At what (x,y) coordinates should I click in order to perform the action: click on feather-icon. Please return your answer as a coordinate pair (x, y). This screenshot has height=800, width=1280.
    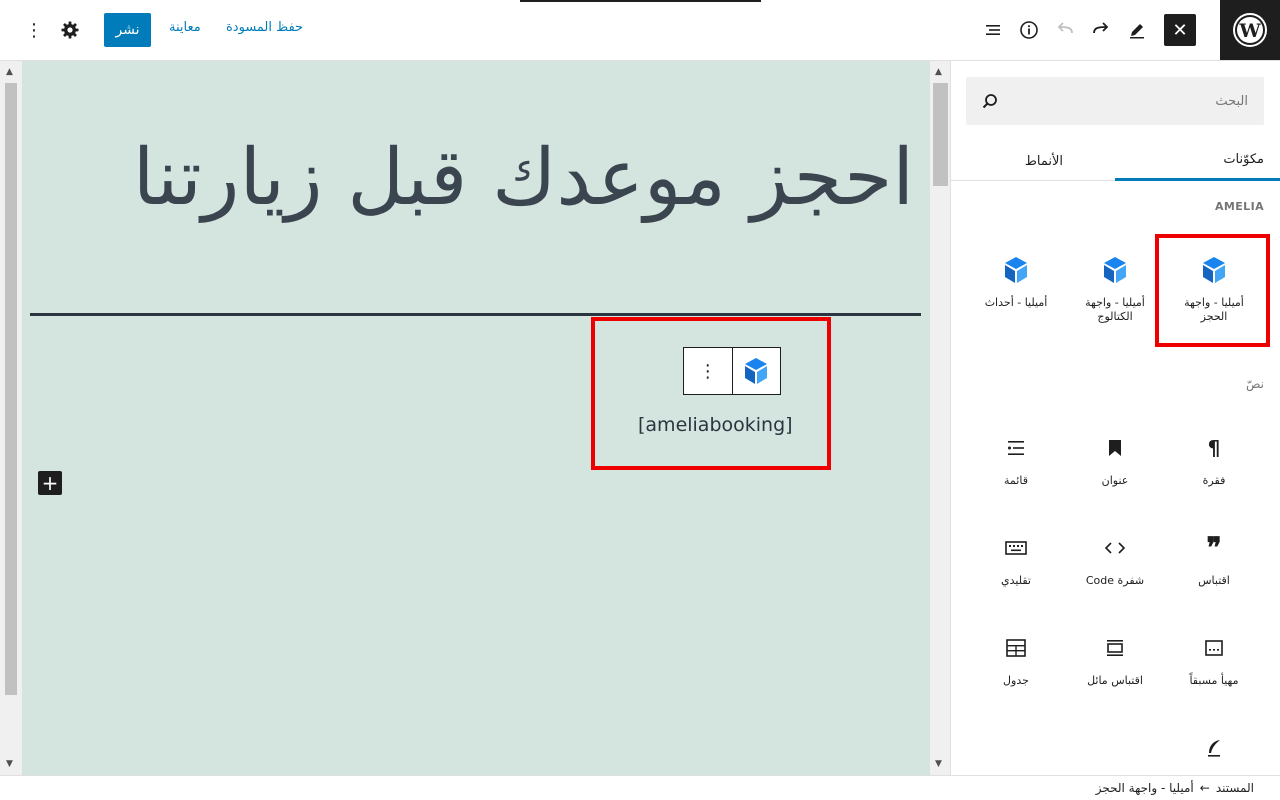
    Looking at the image, I should click on (1214, 748).